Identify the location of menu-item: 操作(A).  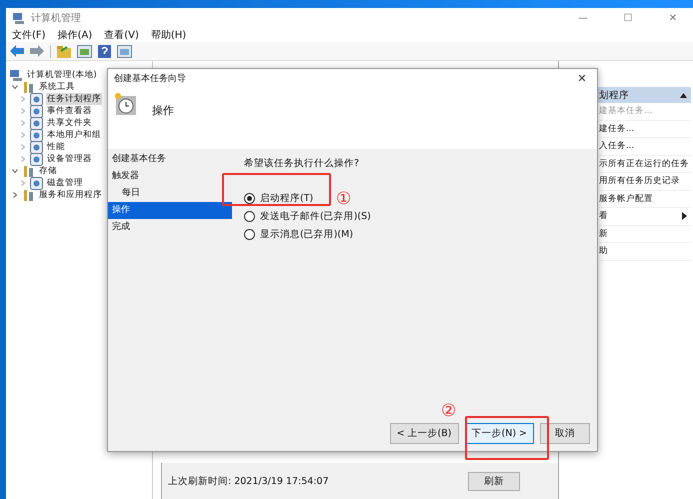
(75, 35).